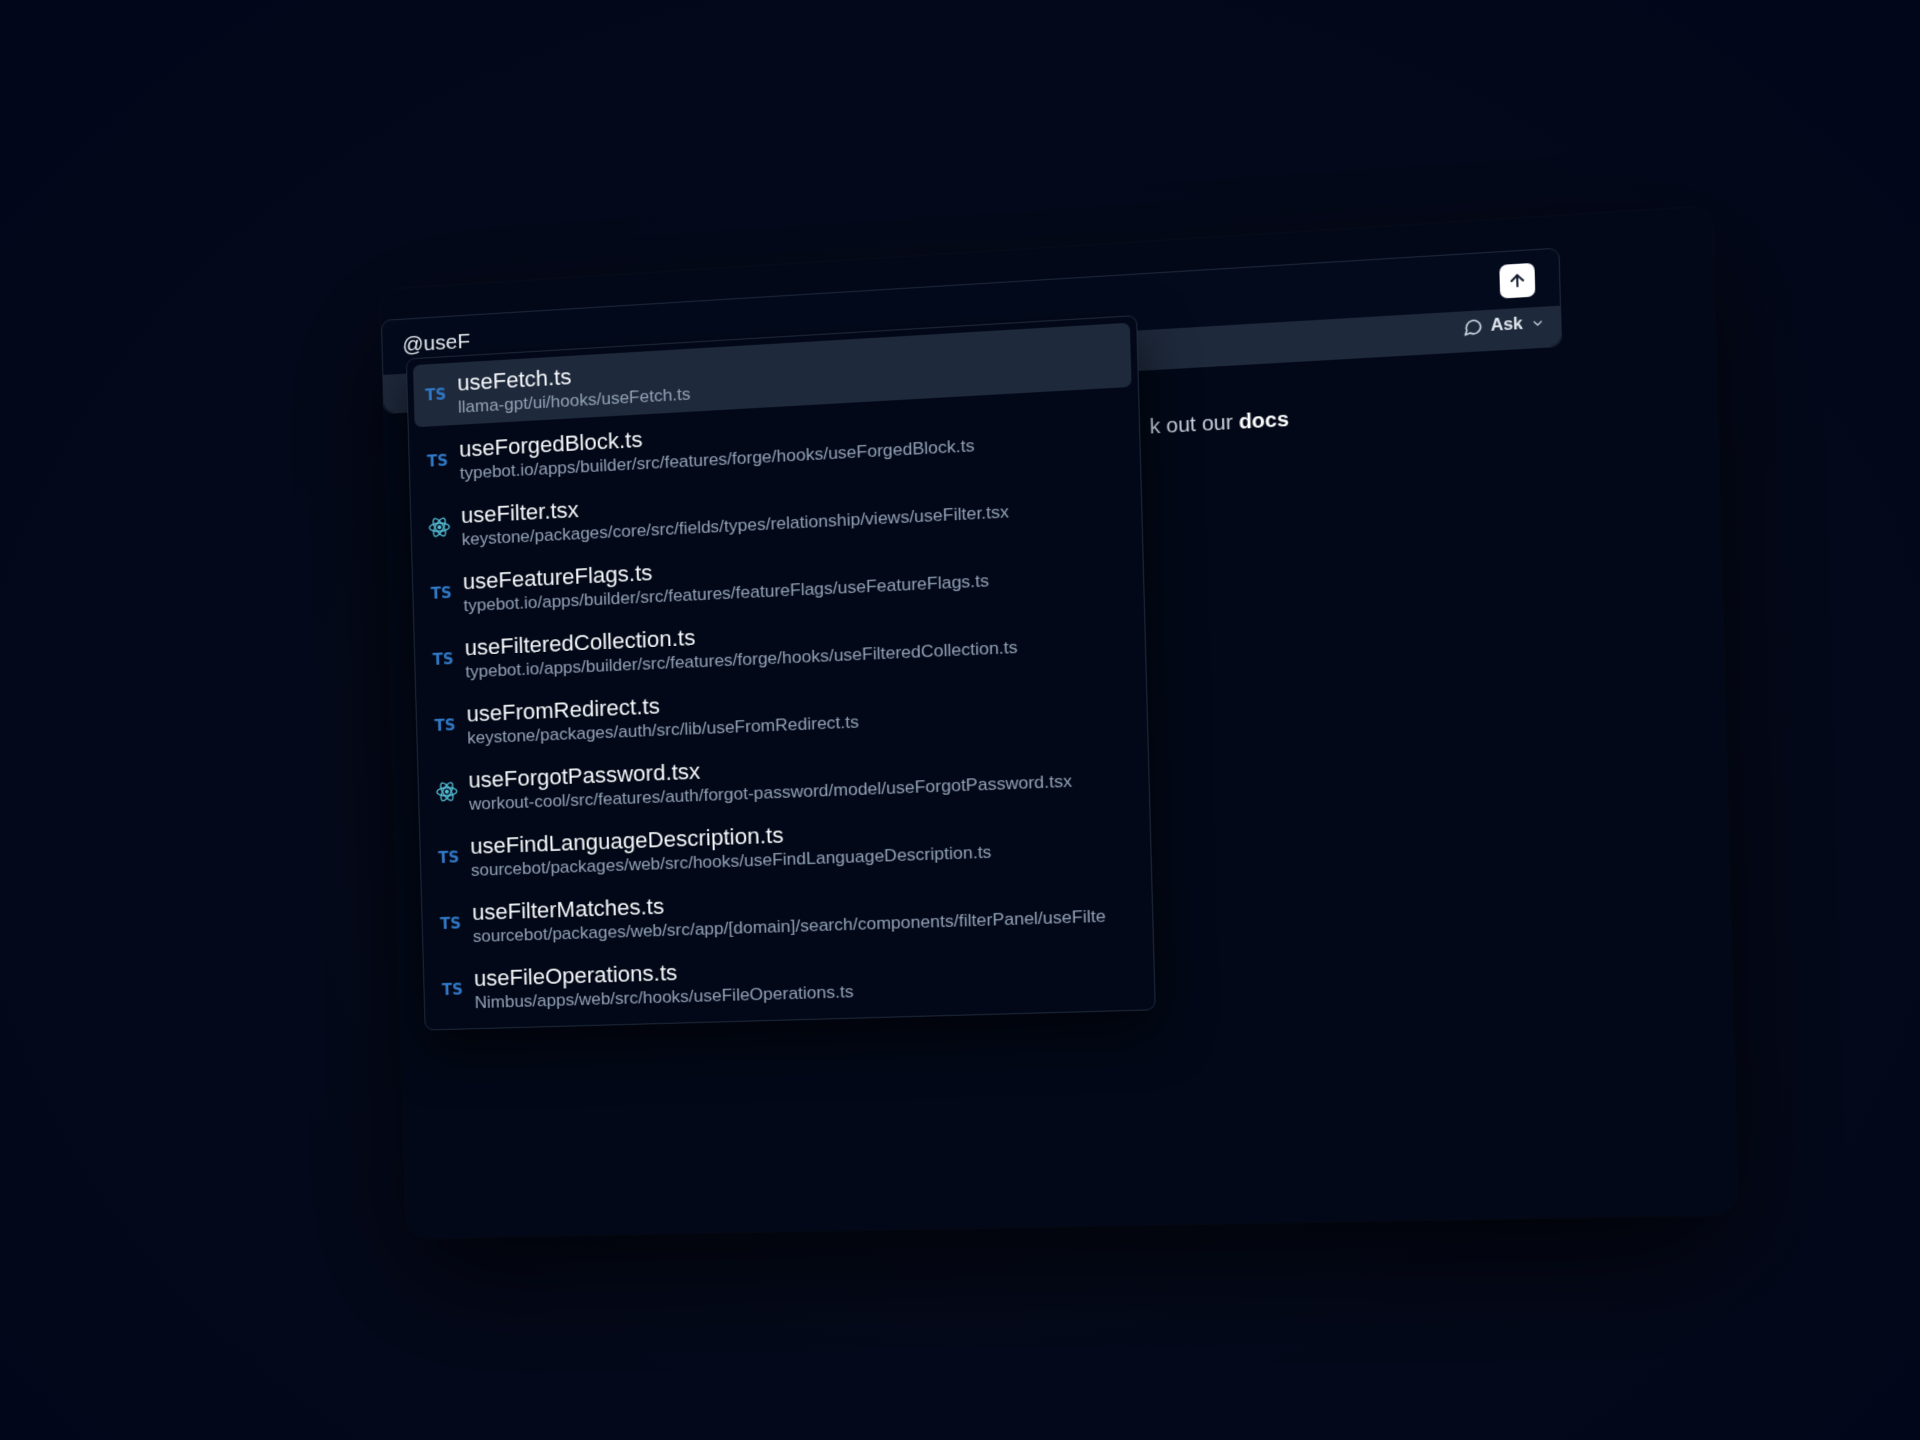 Image resolution: width=1920 pixels, height=1440 pixels. I want to click on send-button, so click(1517, 280).